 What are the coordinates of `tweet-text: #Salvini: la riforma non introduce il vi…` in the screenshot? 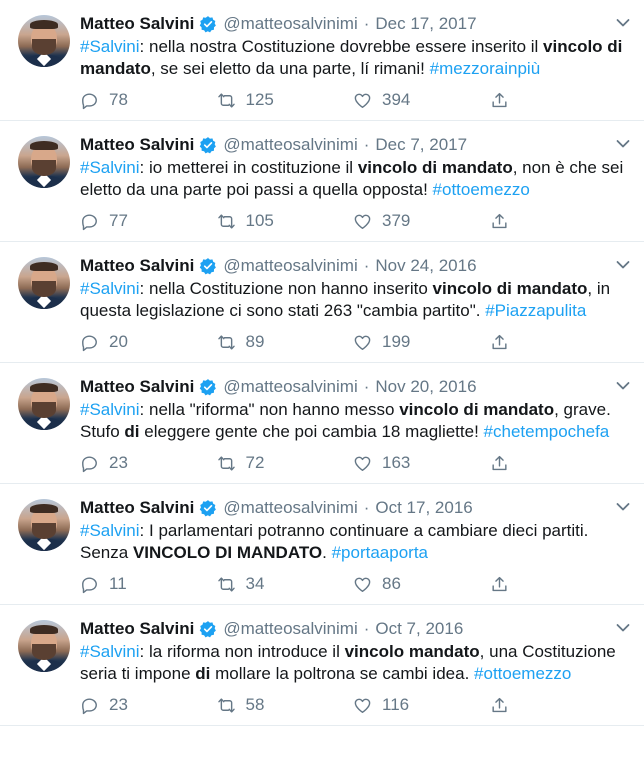 It's located at (356, 663).